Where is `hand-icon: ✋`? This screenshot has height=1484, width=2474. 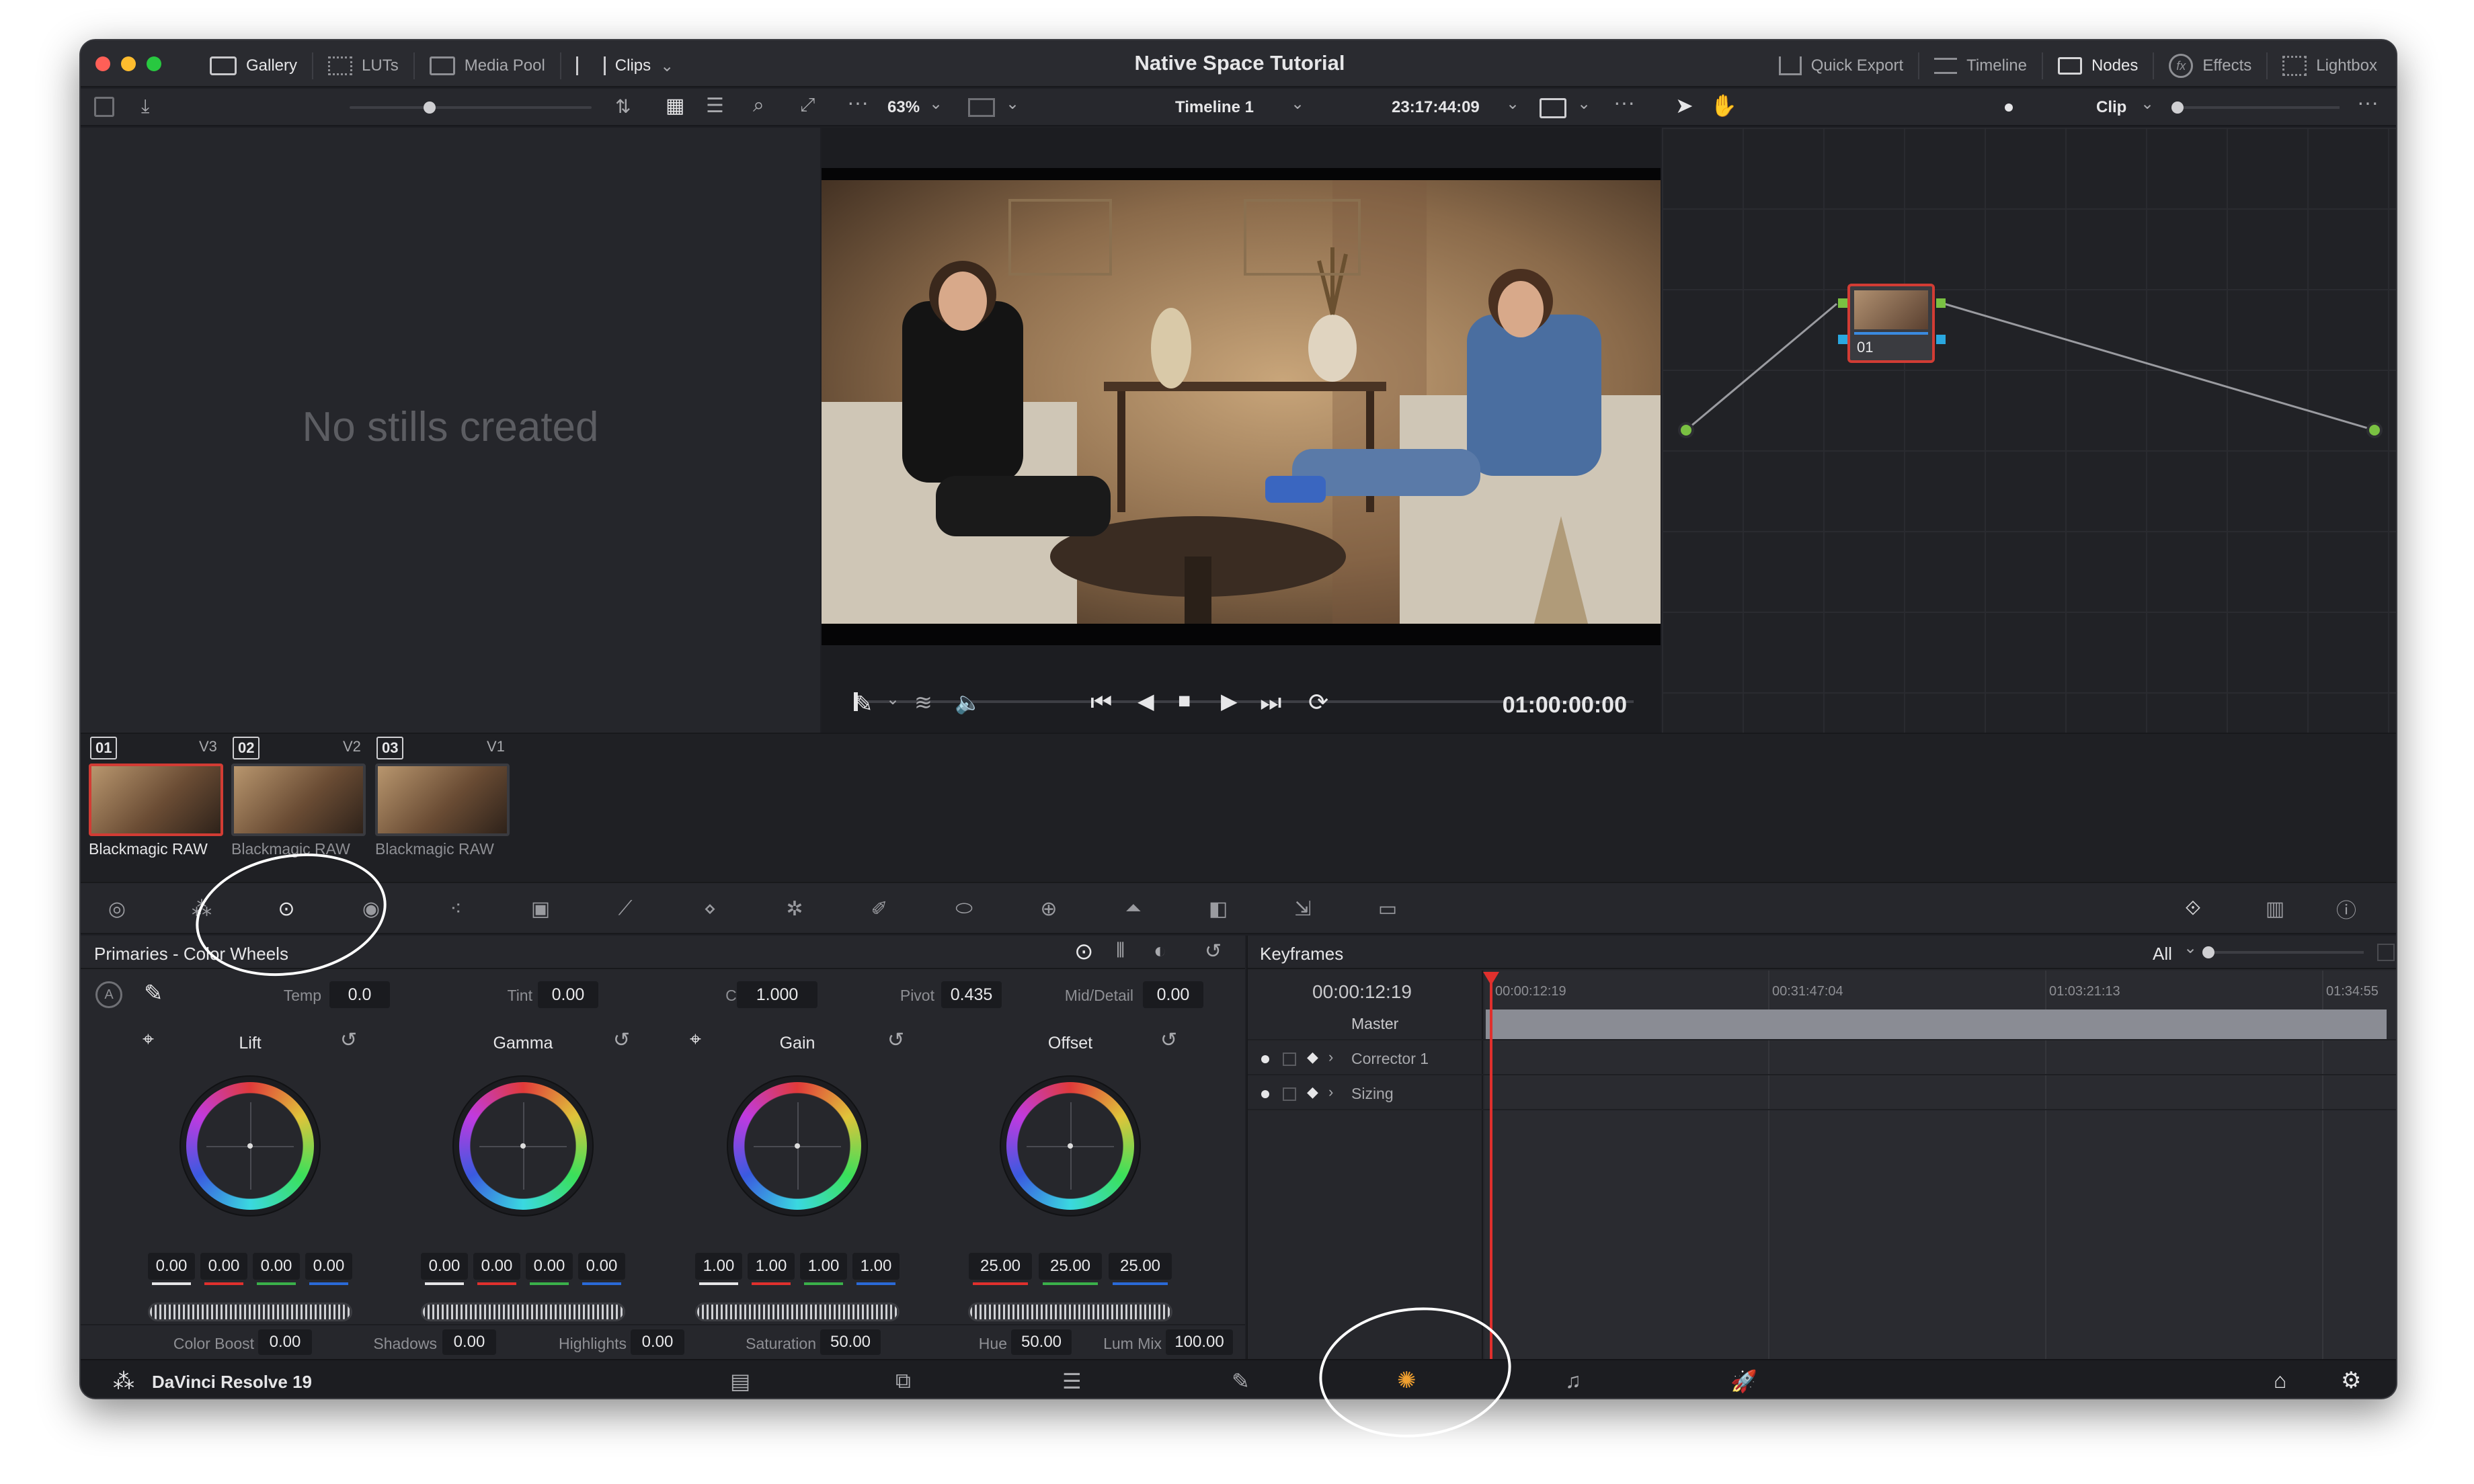
hand-icon: ✋ is located at coordinates (1723, 105).